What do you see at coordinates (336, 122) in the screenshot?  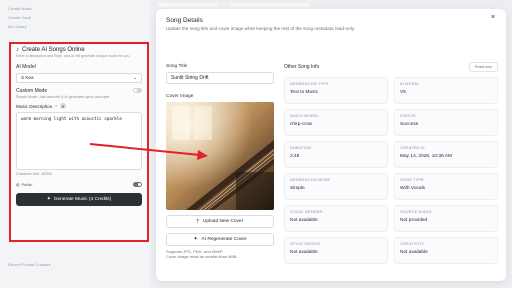 I see `info-cell: AUDIO MODEL chirp-crow` at bounding box center [336, 122].